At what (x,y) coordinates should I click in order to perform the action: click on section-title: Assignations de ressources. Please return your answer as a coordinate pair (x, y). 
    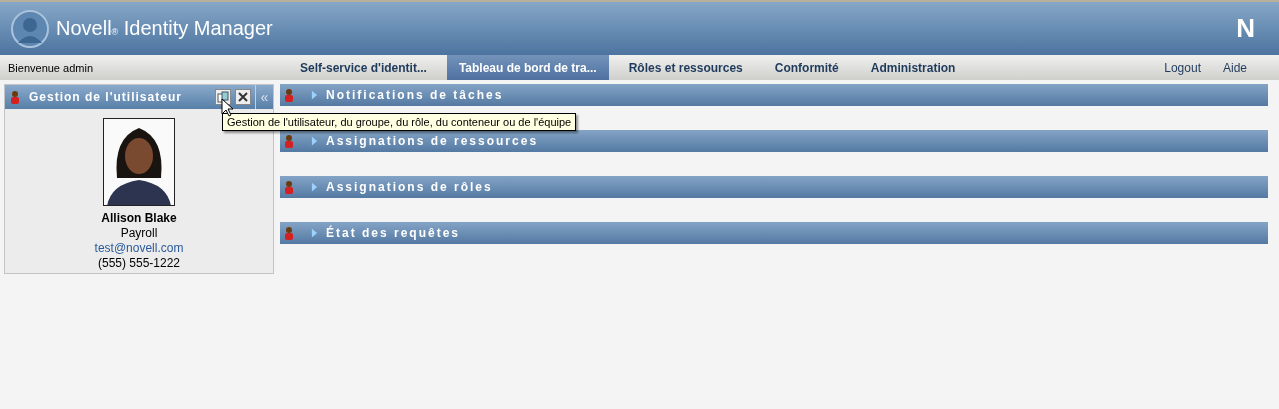
    Looking at the image, I should click on (432, 141).